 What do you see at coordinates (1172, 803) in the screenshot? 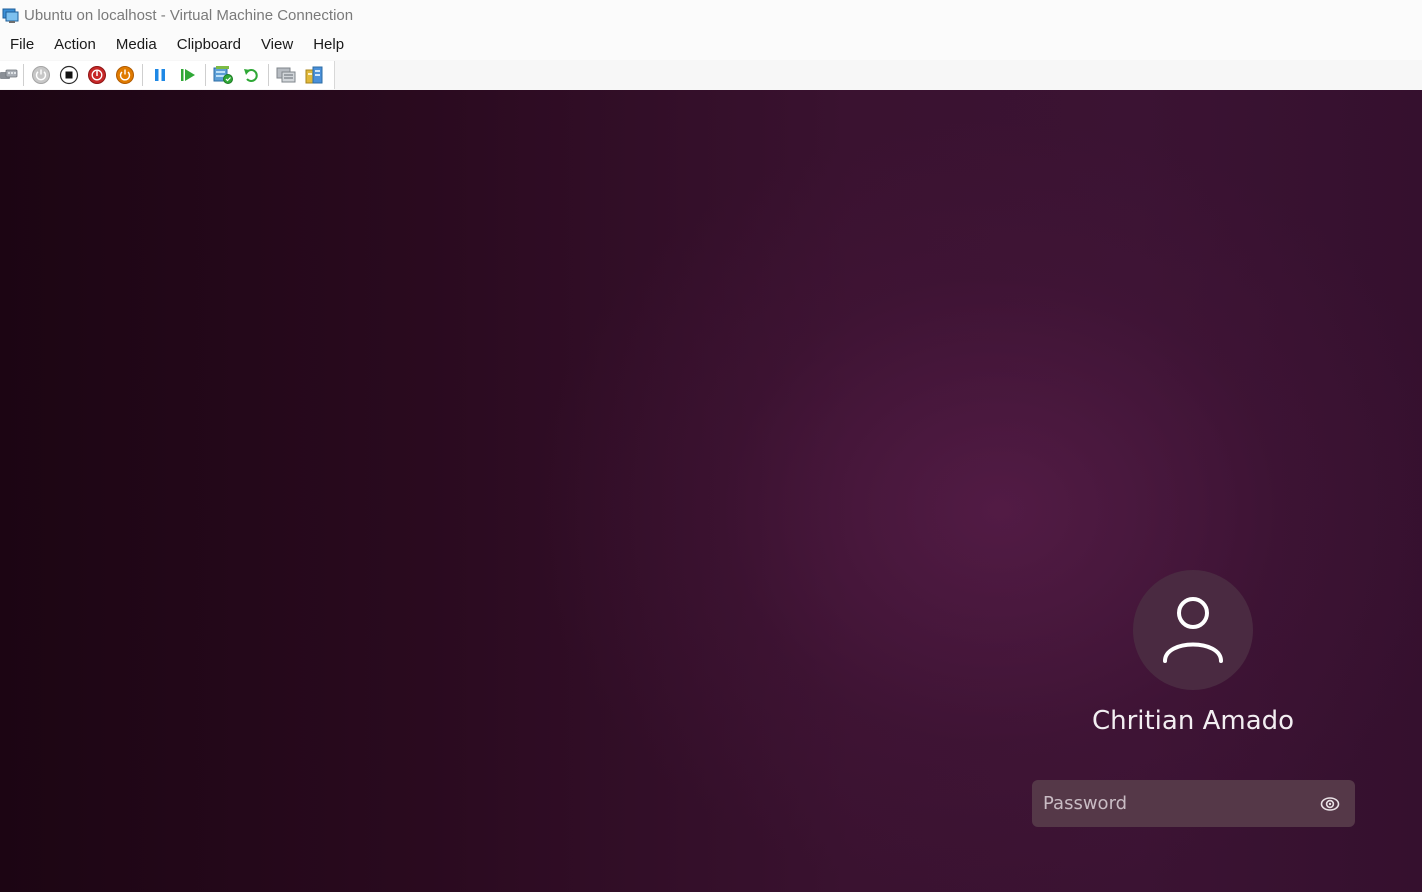
I see `password-input` at bounding box center [1172, 803].